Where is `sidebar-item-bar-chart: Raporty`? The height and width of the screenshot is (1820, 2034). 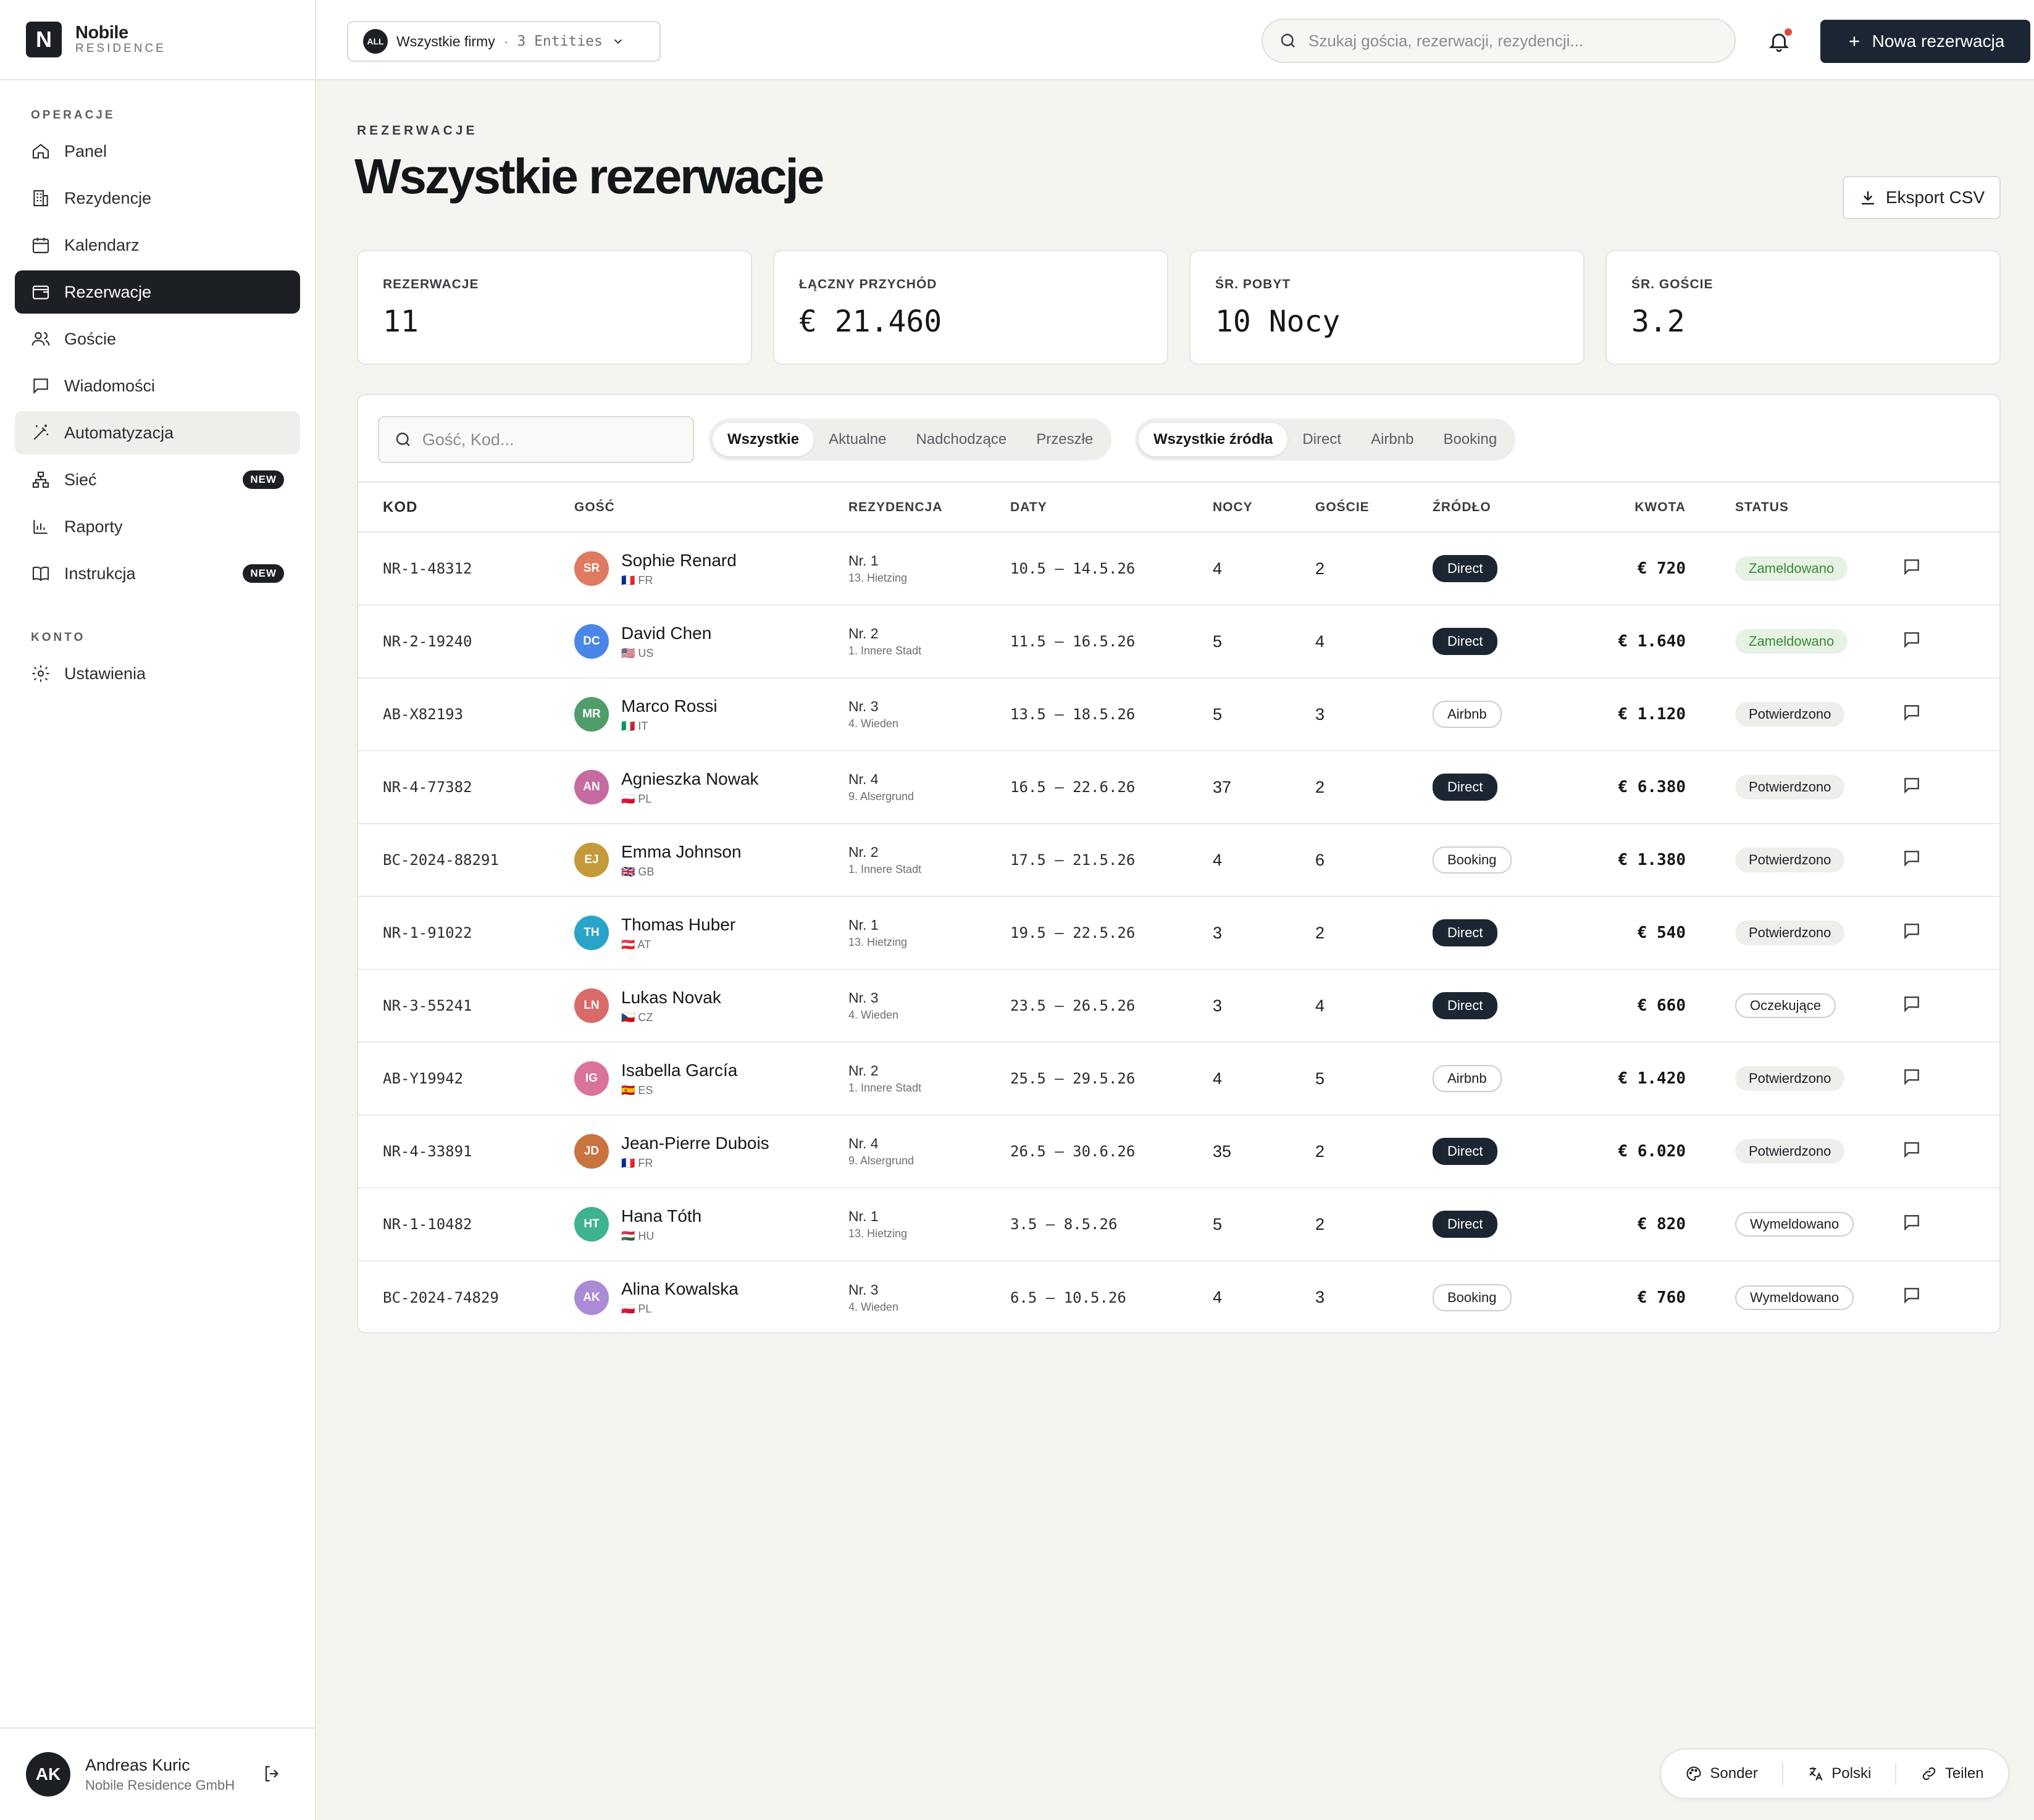 sidebar-item-bar-chart: Raporty is located at coordinates (158, 526).